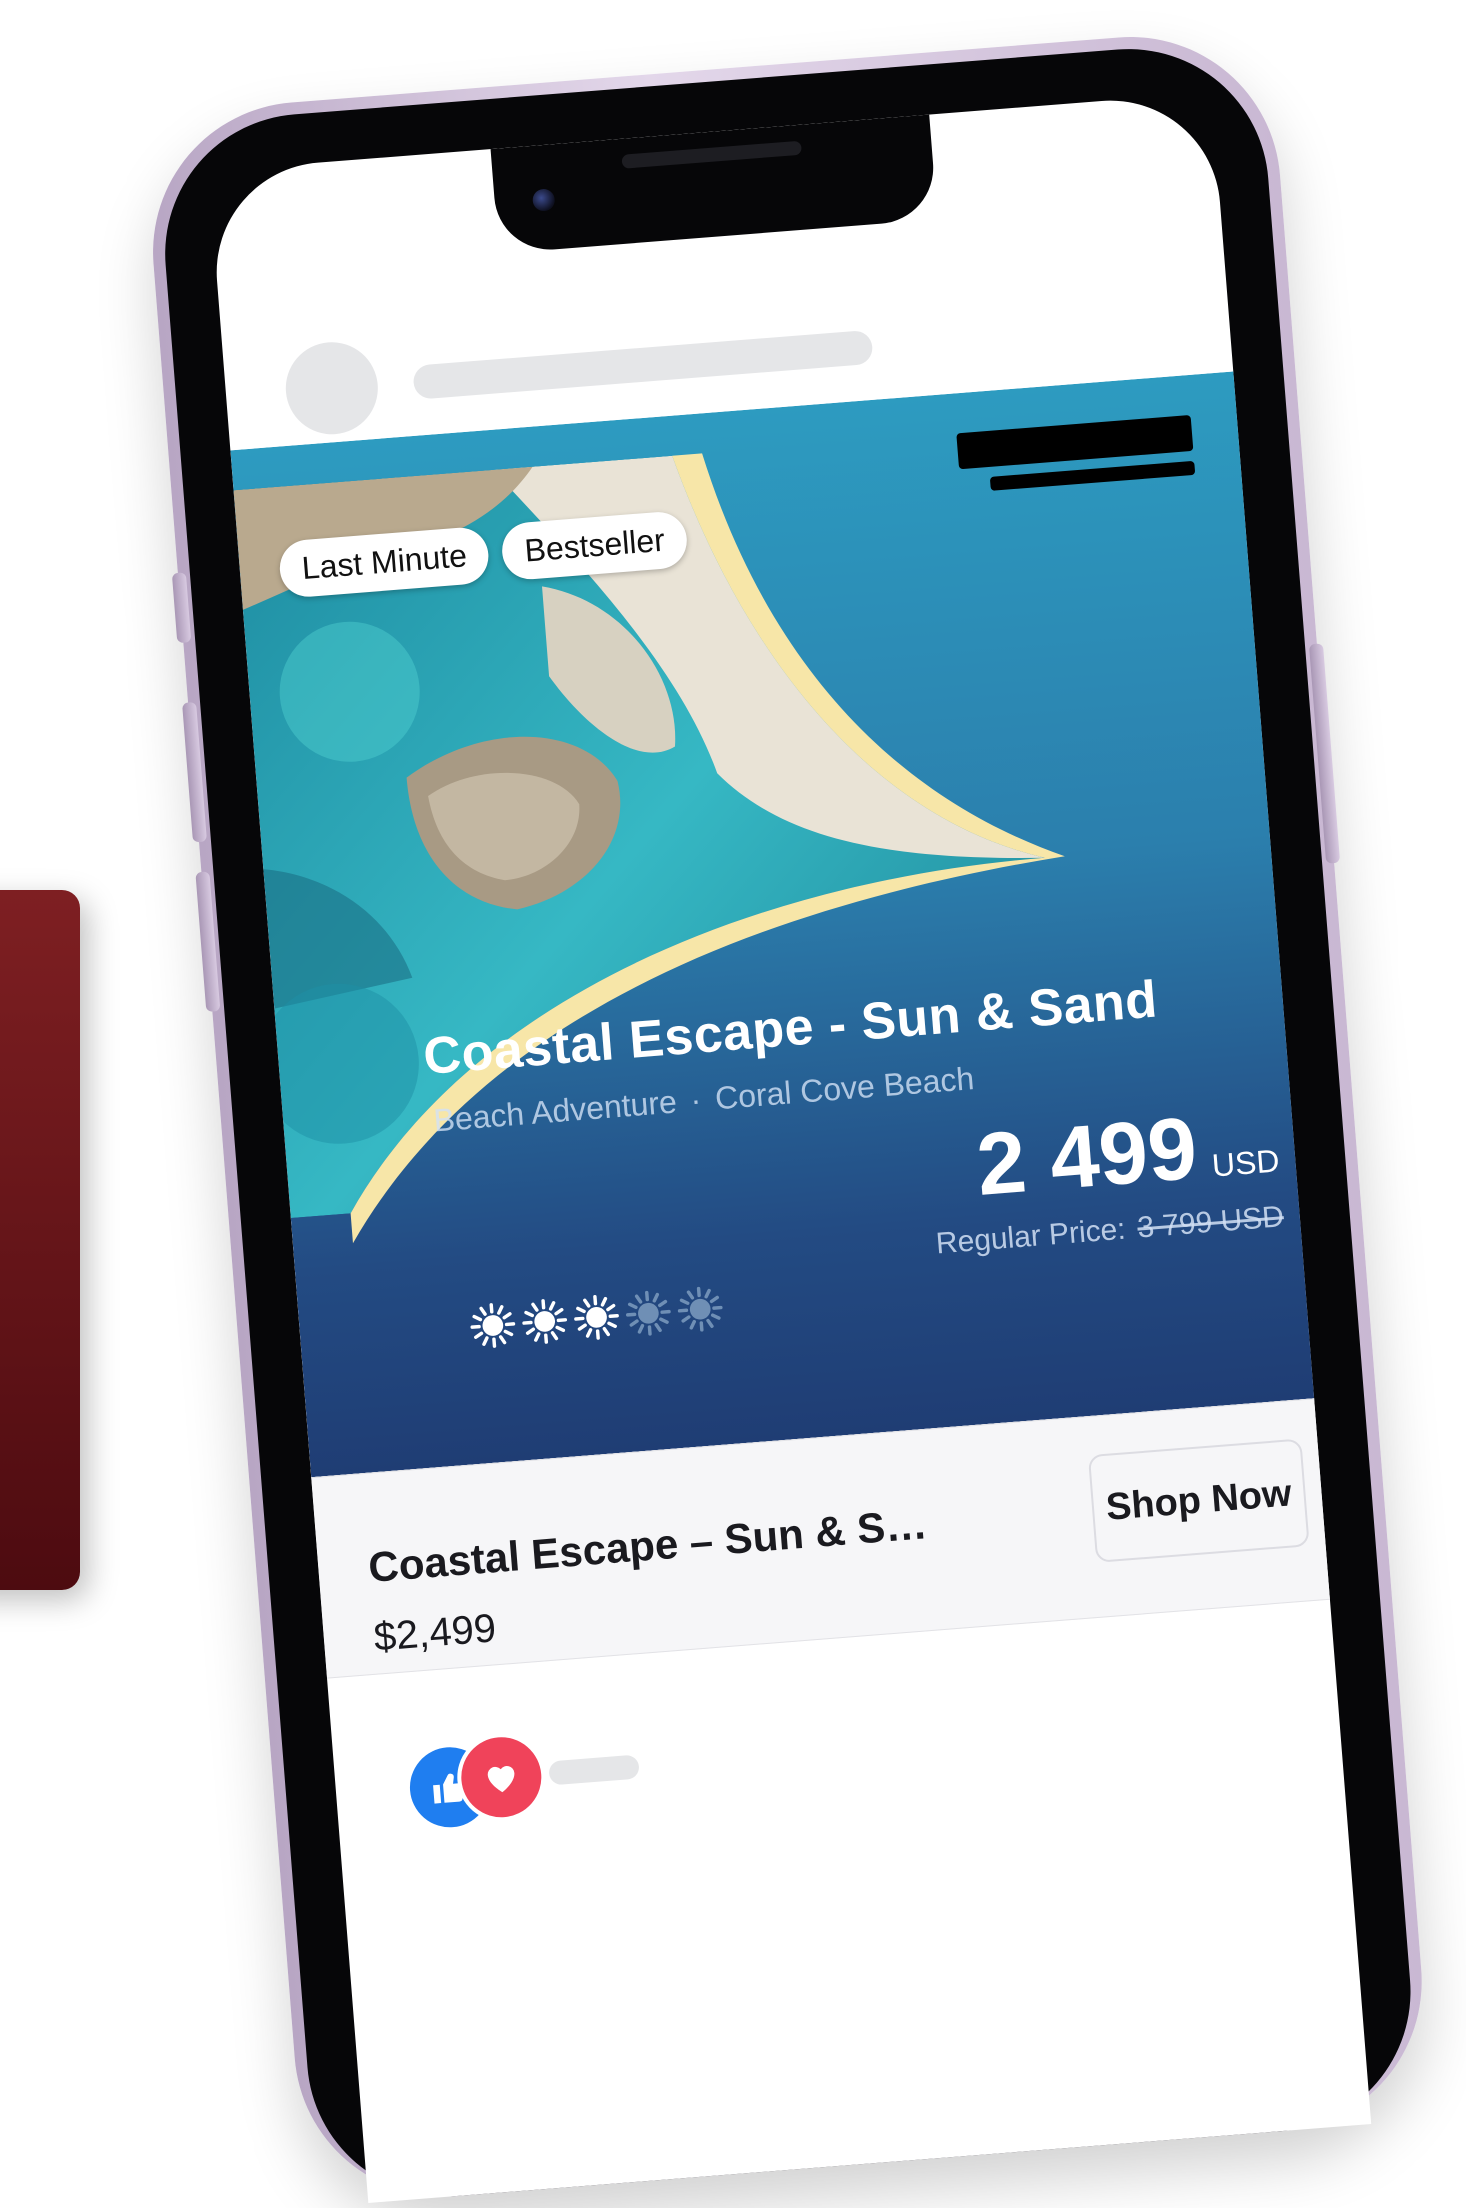 The height and width of the screenshot is (2208, 1466). Describe the element at coordinates (594, 1770) in the screenshot. I see `reaction-count-placeholder` at that location.